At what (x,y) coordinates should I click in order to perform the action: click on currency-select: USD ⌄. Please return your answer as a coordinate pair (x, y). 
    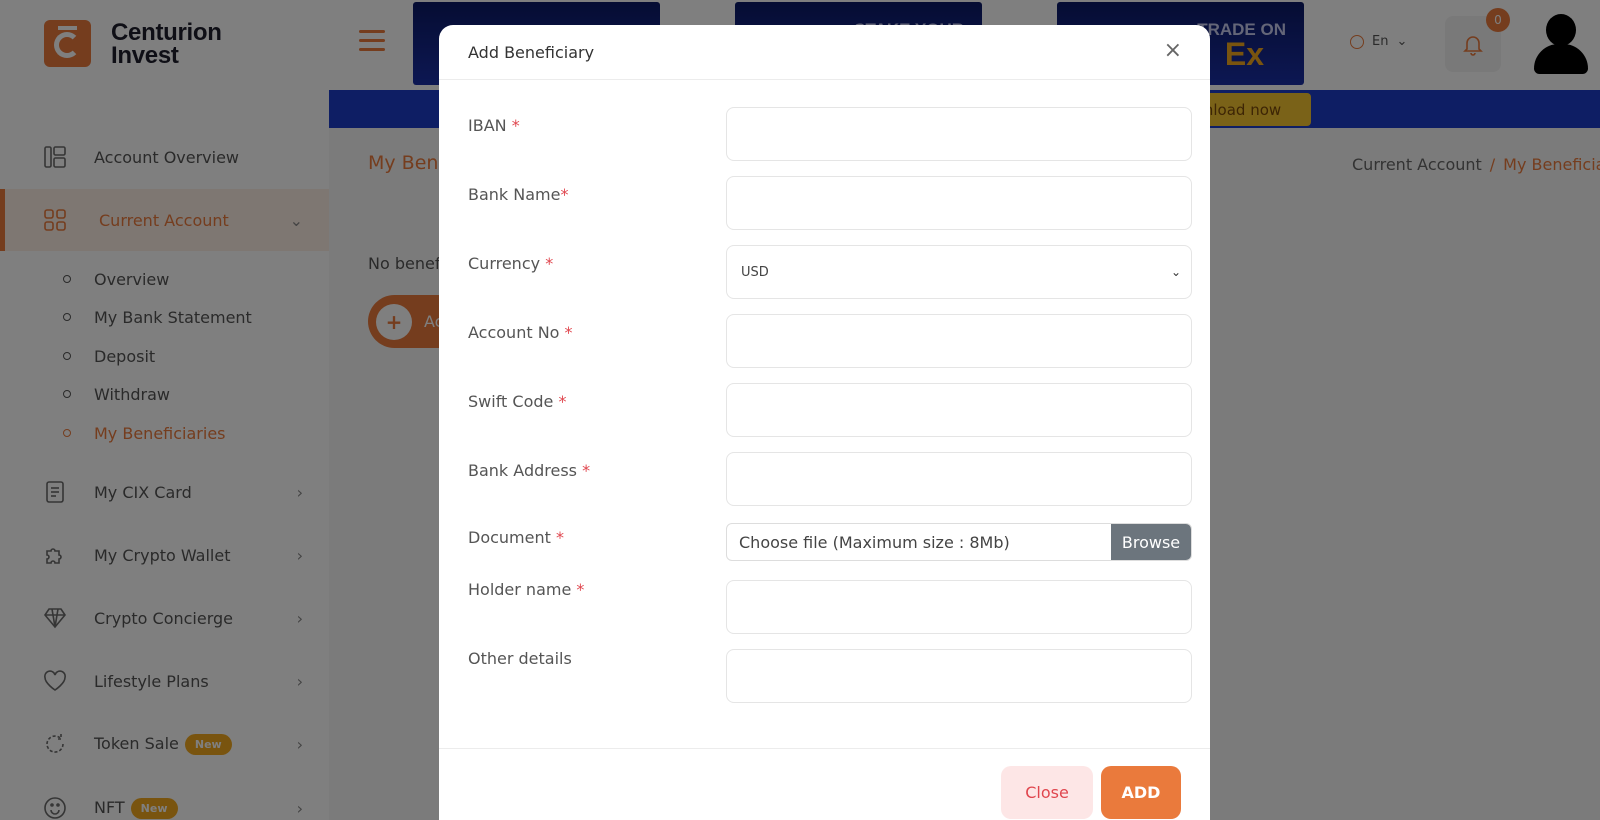
    Looking at the image, I should click on (959, 272).